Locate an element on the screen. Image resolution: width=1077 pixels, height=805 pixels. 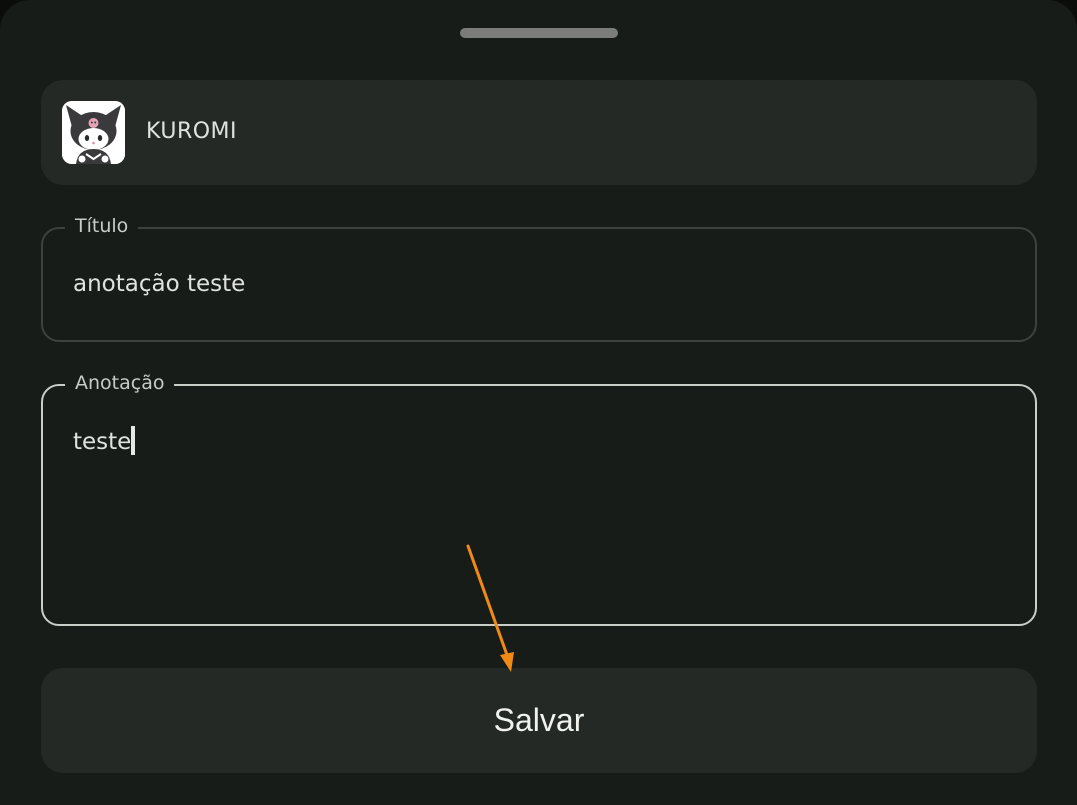
title-field-label: Título is located at coordinates (102, 226).